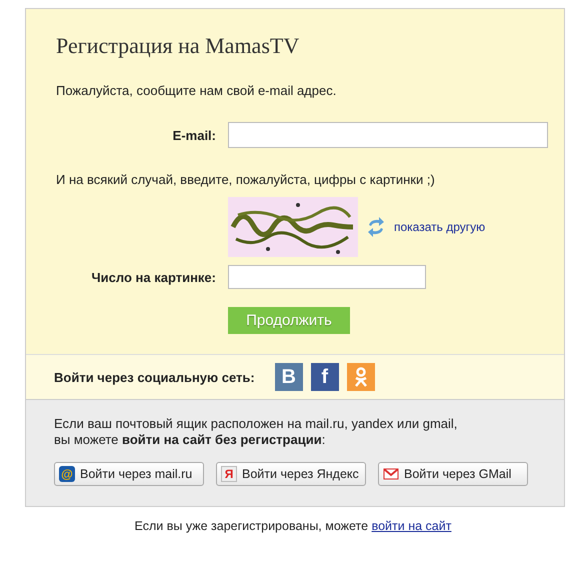  What do you see at coordinates (67, 474) in the screenshot?
I see `mailru-icon: @` at bounding box center [67, 474].